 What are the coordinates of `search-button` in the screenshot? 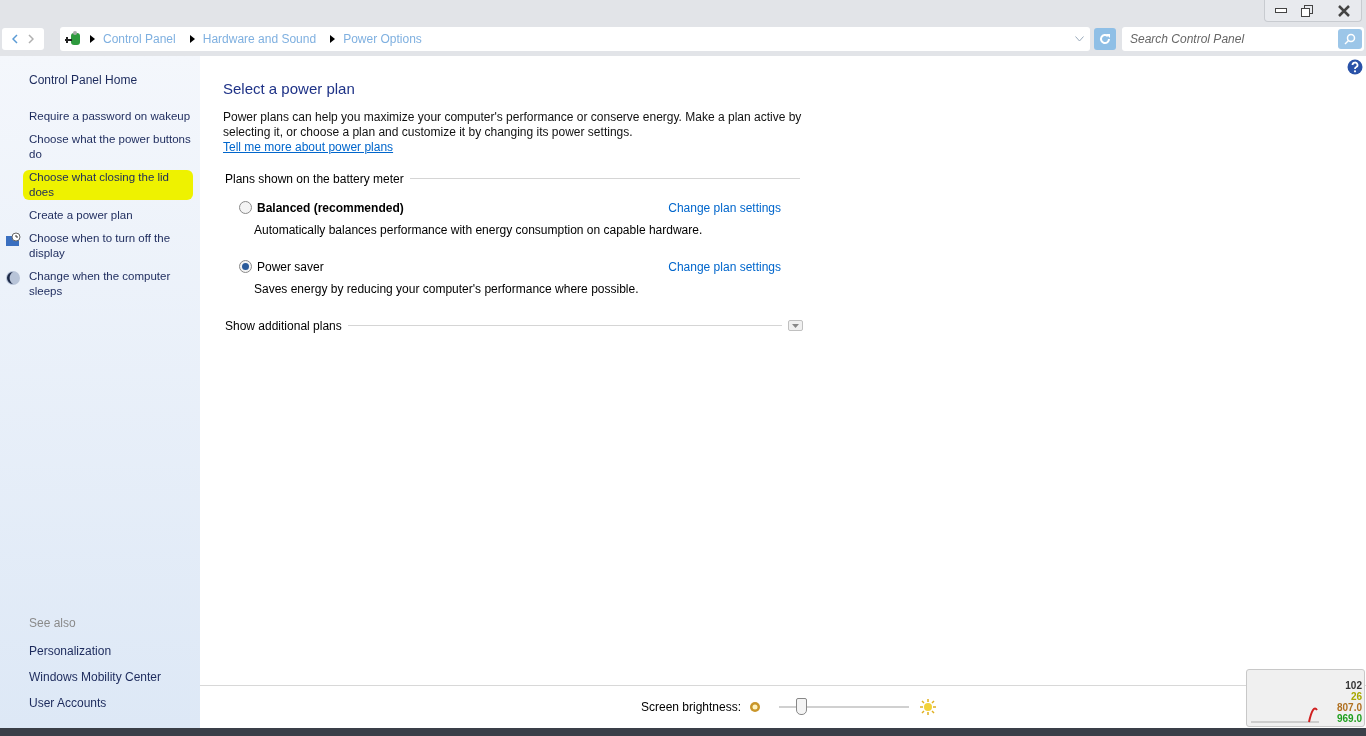 It's located at (1351, 39).